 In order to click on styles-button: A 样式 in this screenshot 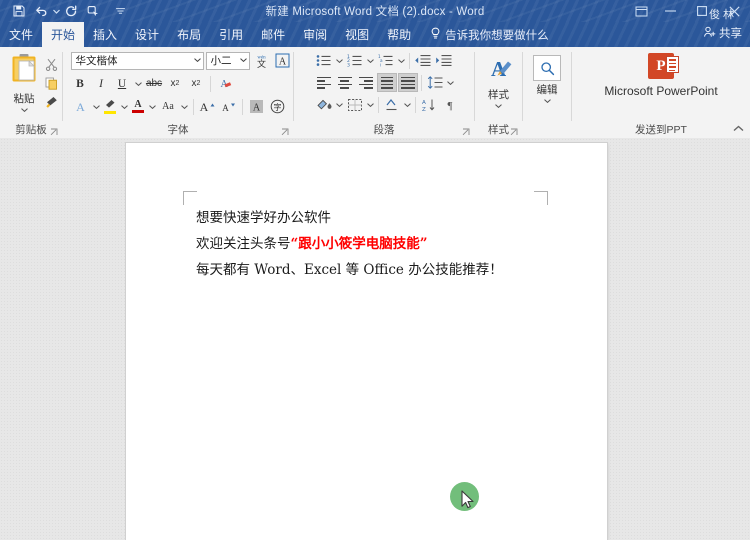, I will do `click(499, 80)`.